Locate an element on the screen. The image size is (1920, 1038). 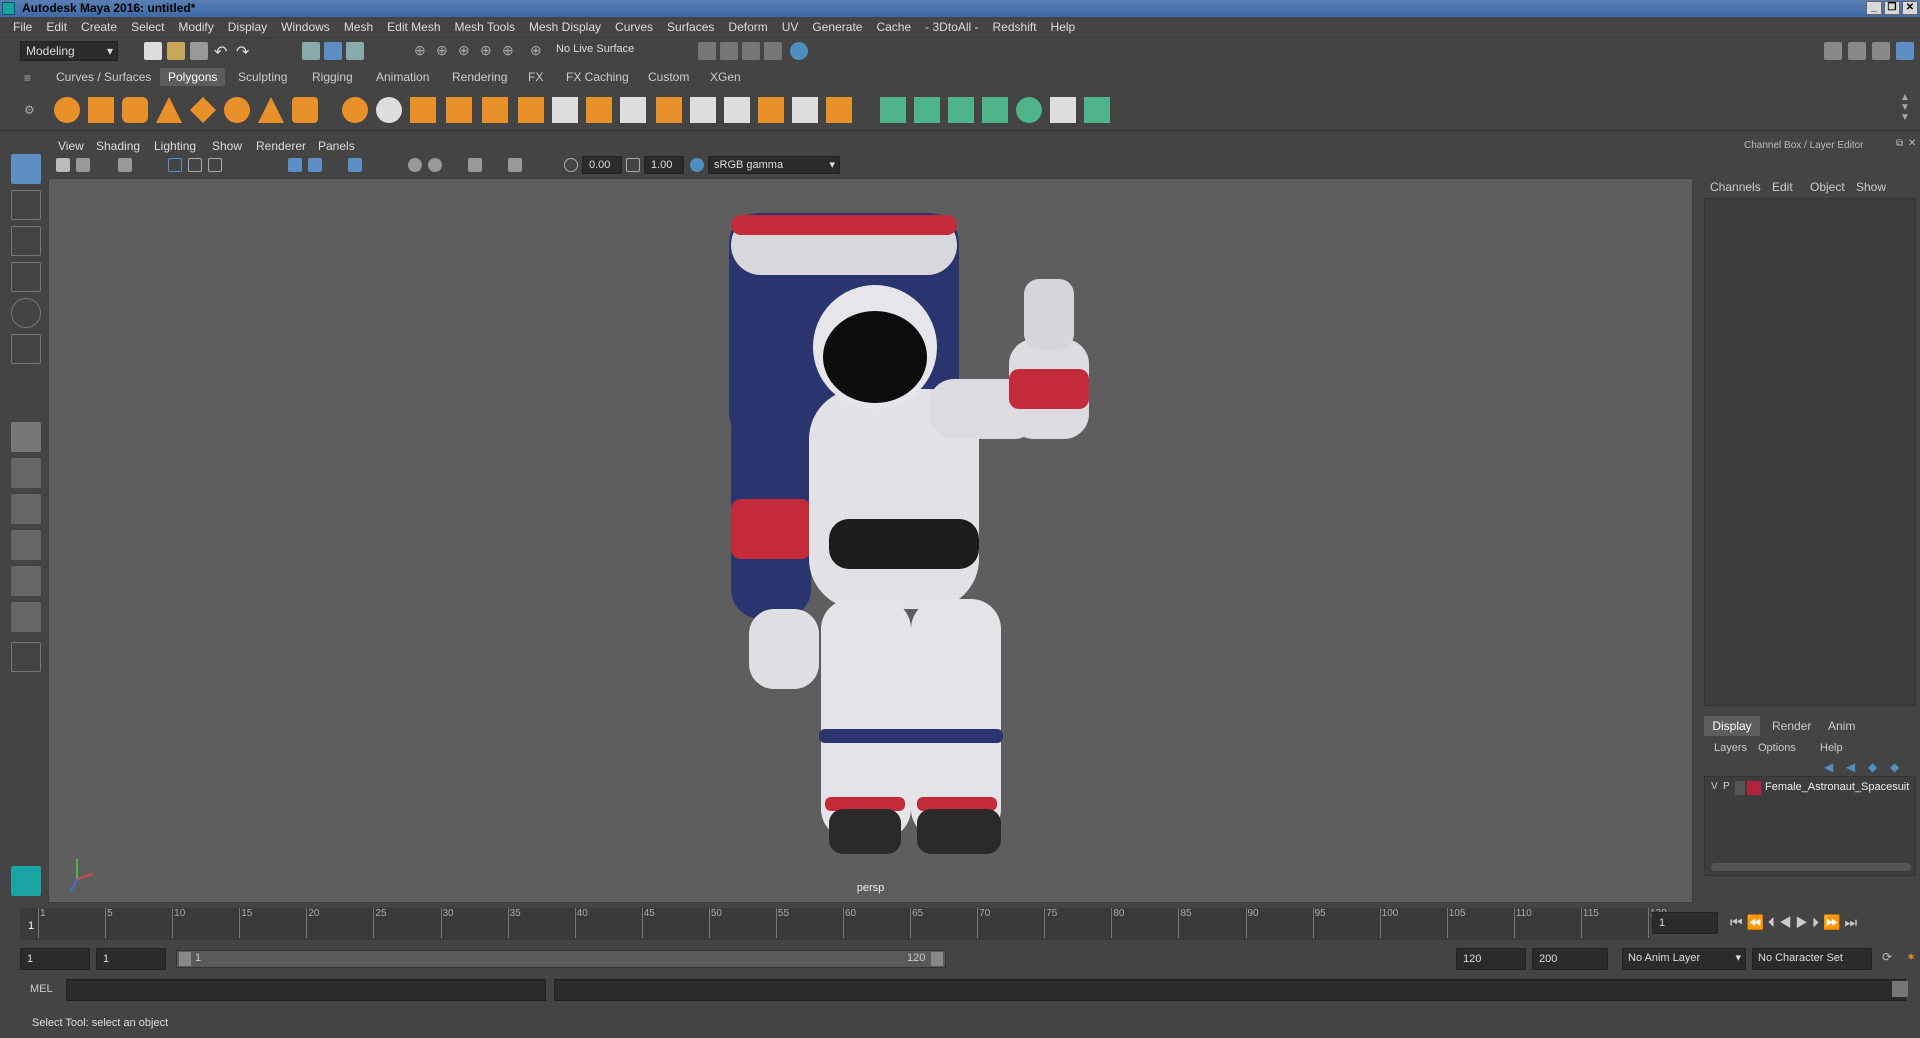
textured-icon is located at coordinates (355, 165).